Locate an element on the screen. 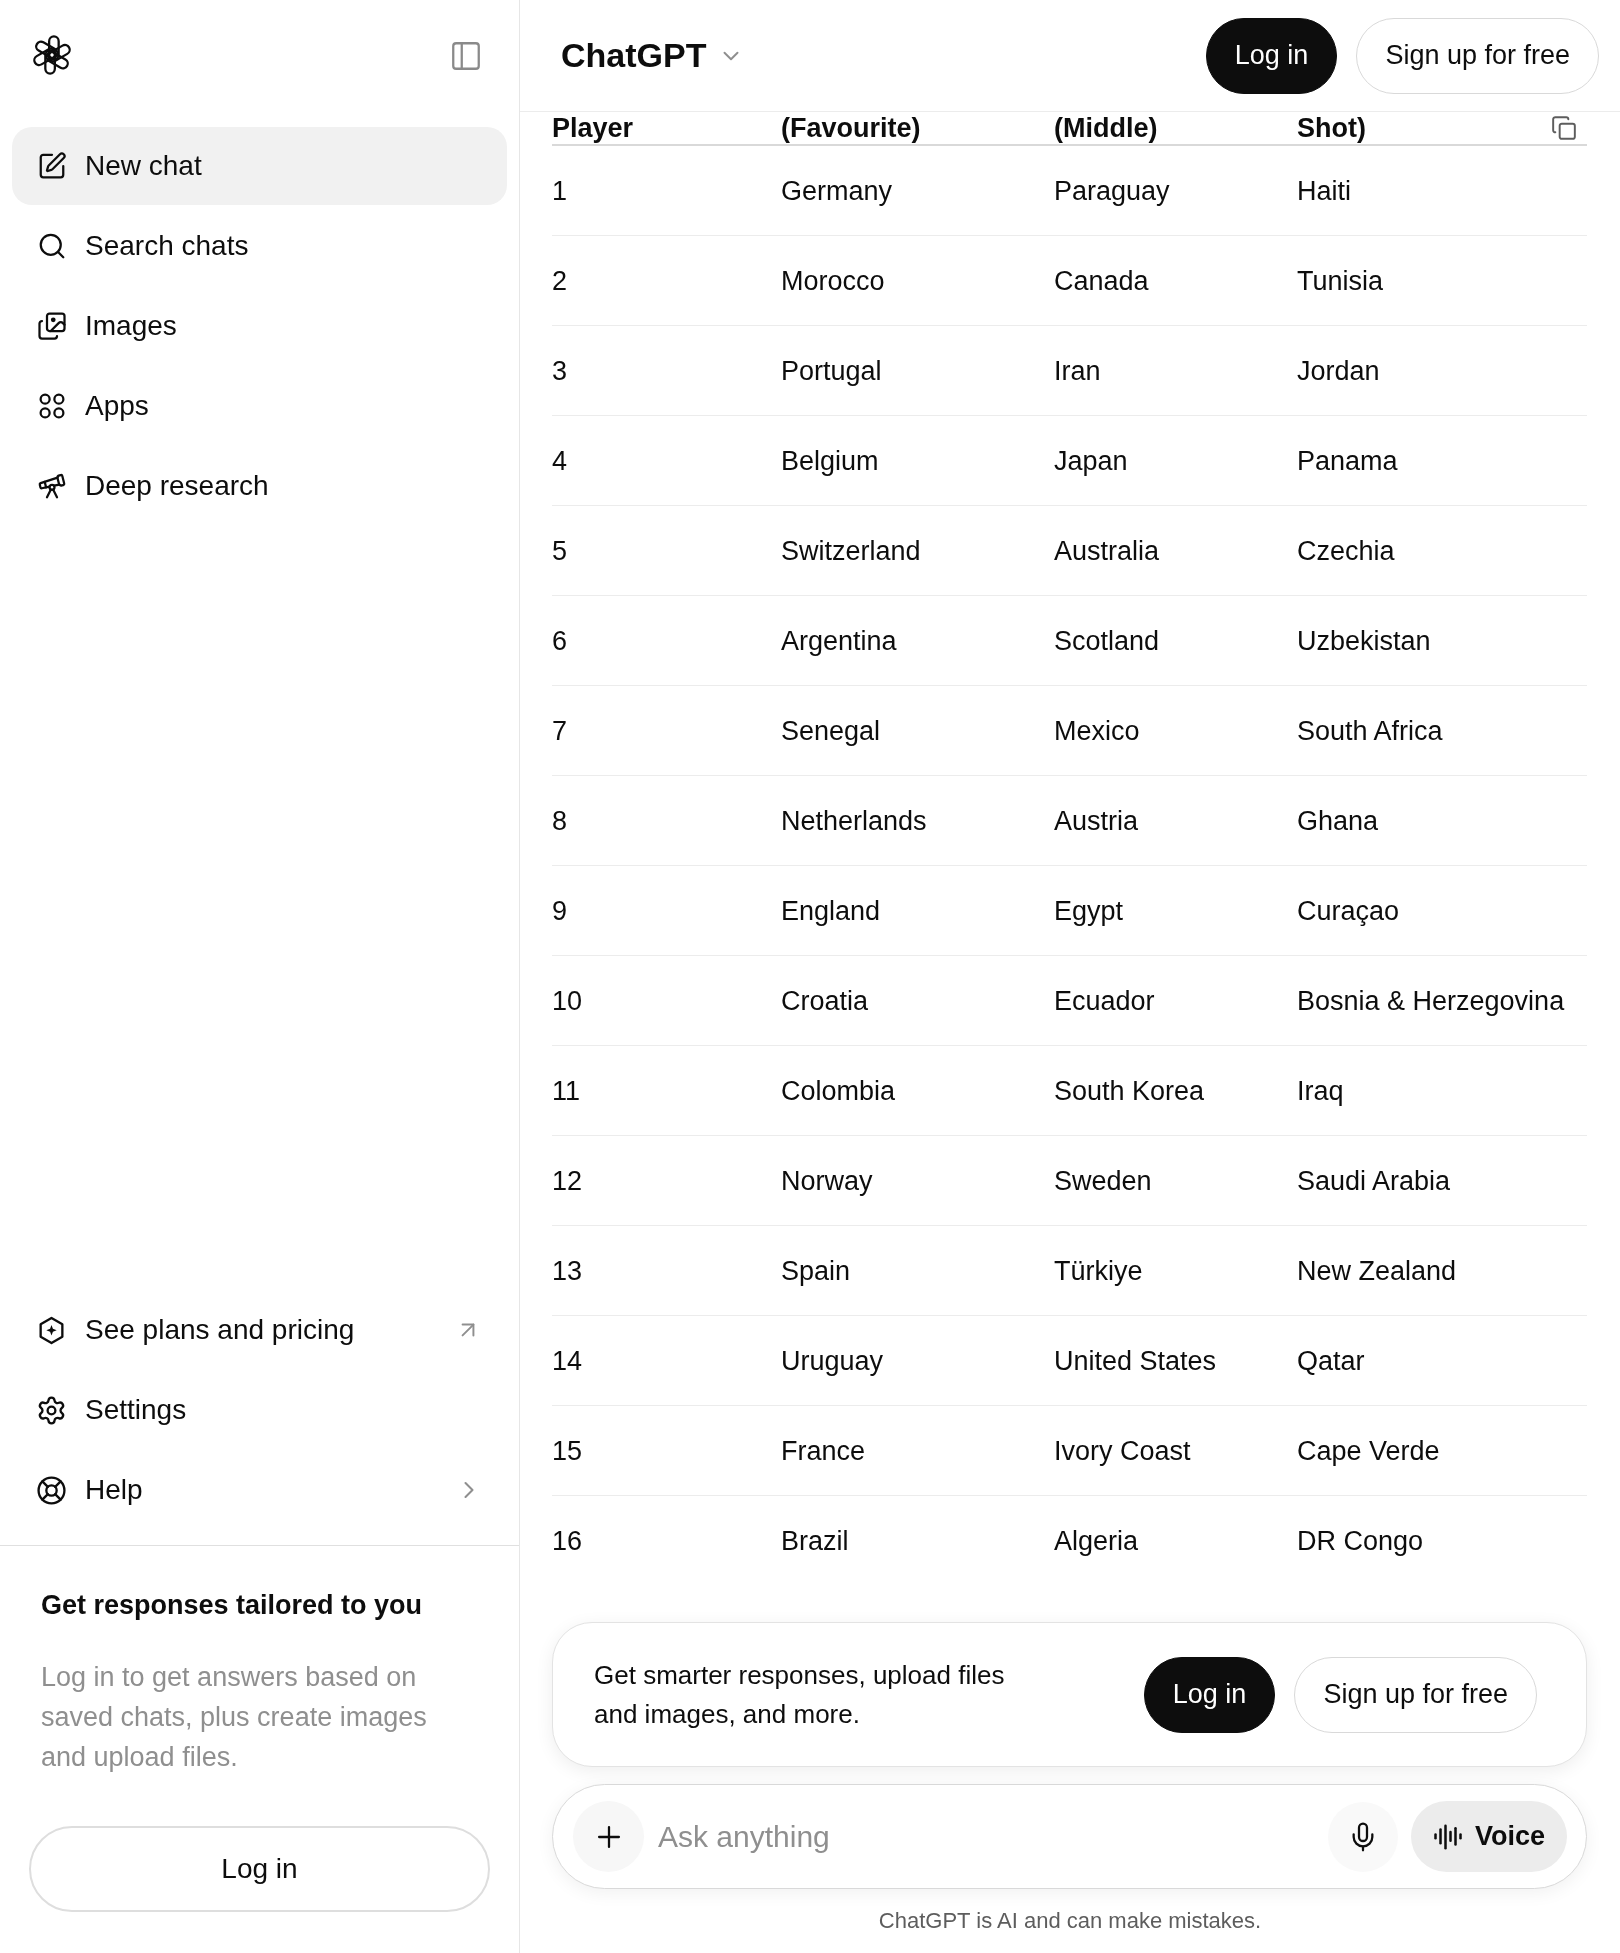 Image resolution: width=1620 pixels, height=1953 pixels. sidebar-item: Settings is located at coordinates (259, 1410).